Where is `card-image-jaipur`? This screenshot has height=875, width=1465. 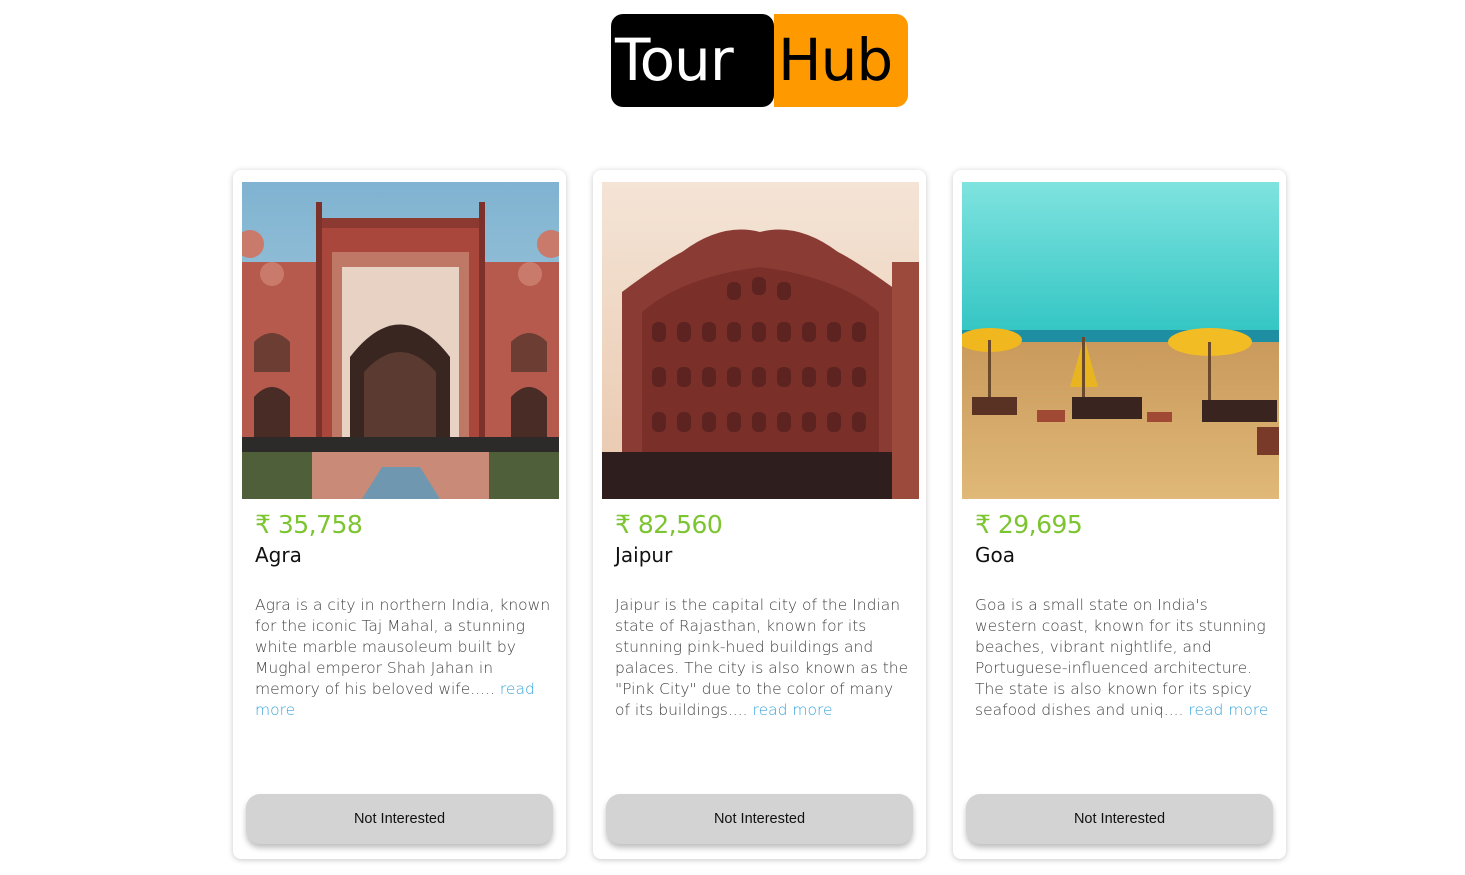
card-image-jaipur is located at coordinates (760, 340).